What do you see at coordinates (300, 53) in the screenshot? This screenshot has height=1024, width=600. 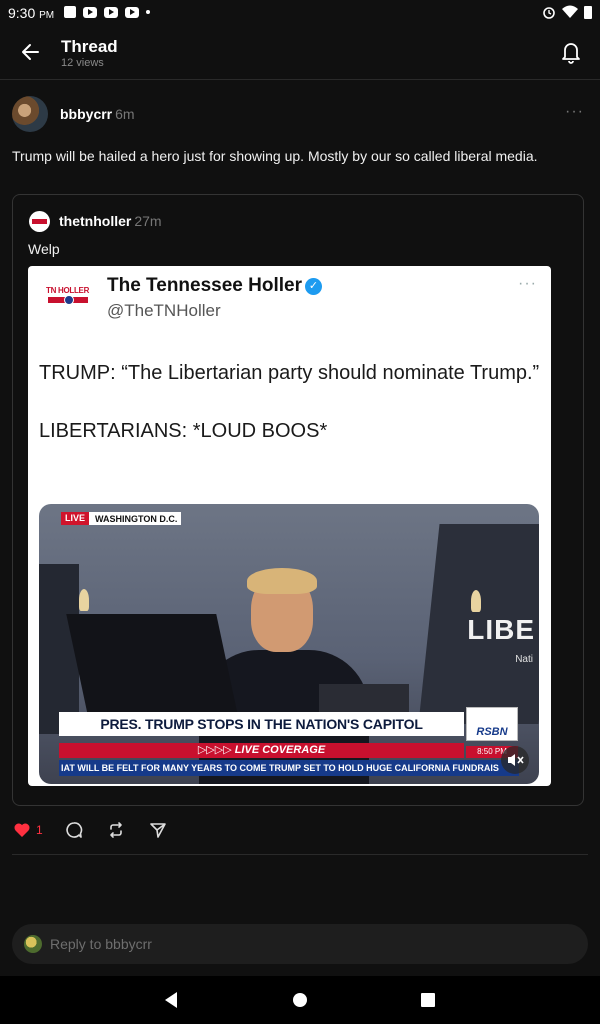 I see `thread-header: Thread 12 views` at bounding box center [300, 53].